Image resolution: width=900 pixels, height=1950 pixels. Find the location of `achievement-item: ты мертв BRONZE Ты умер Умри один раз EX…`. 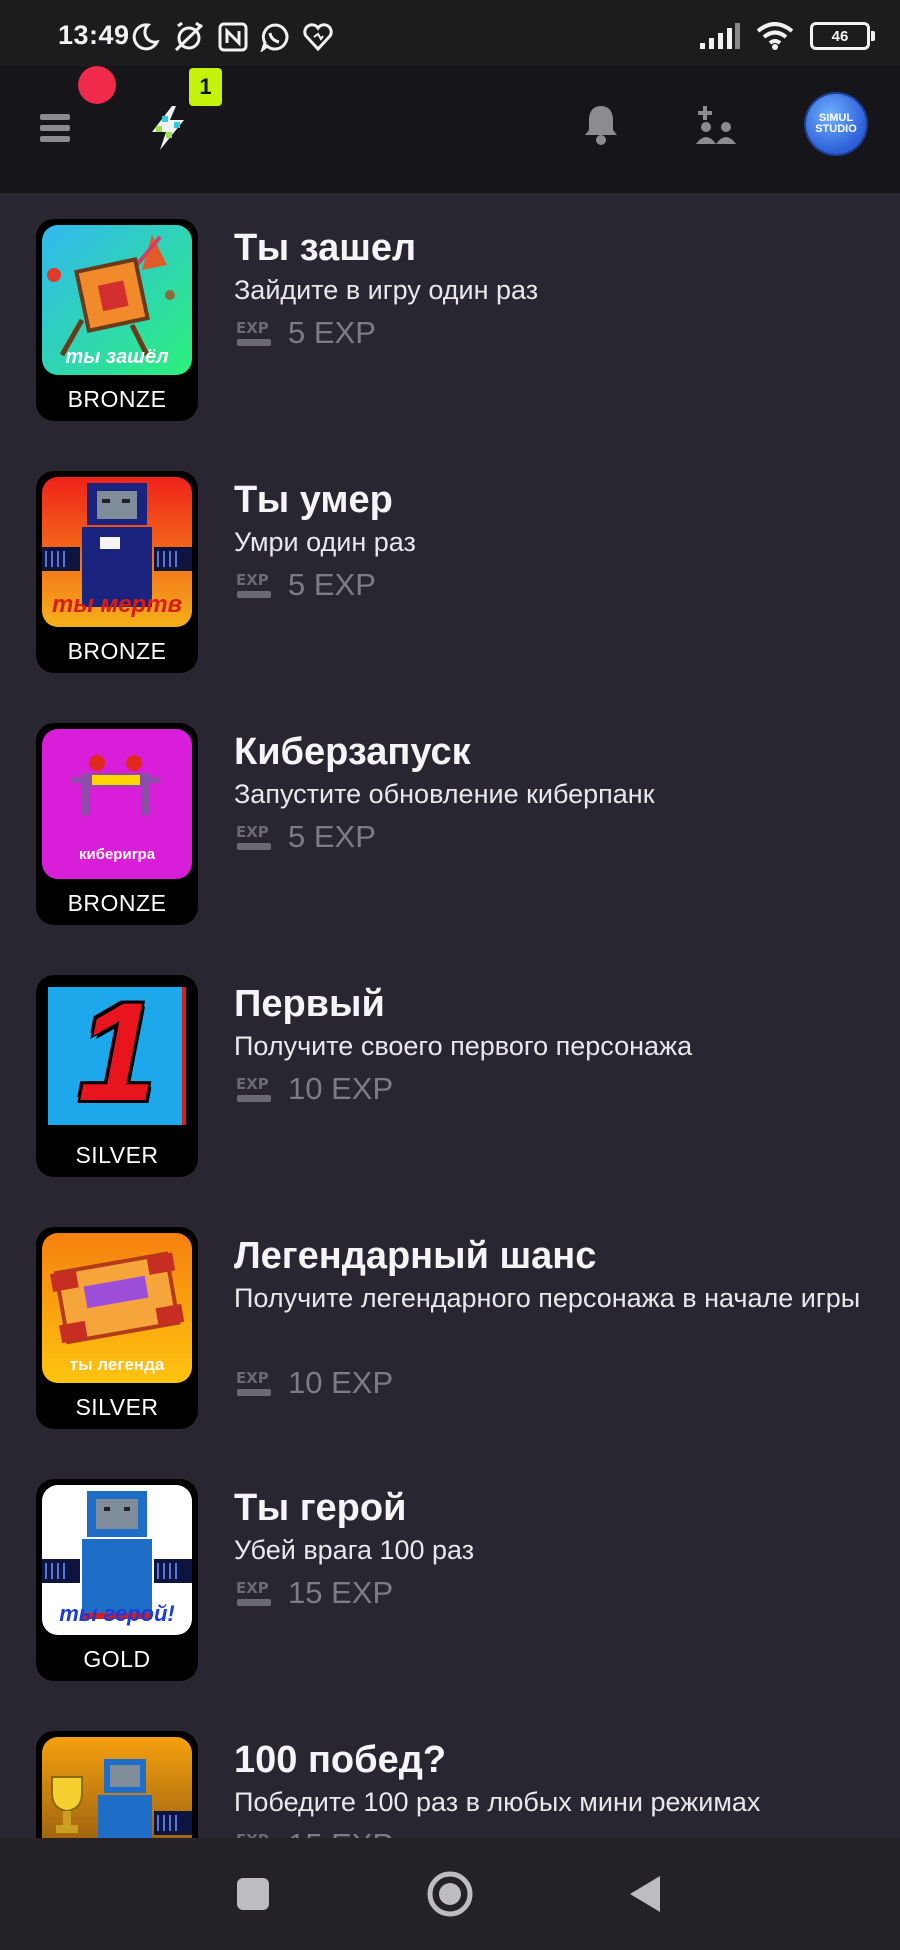

achievement-item: ты мертв BRONZE Ты умер Умри один раз EX… is located at coordinates (450, 571).